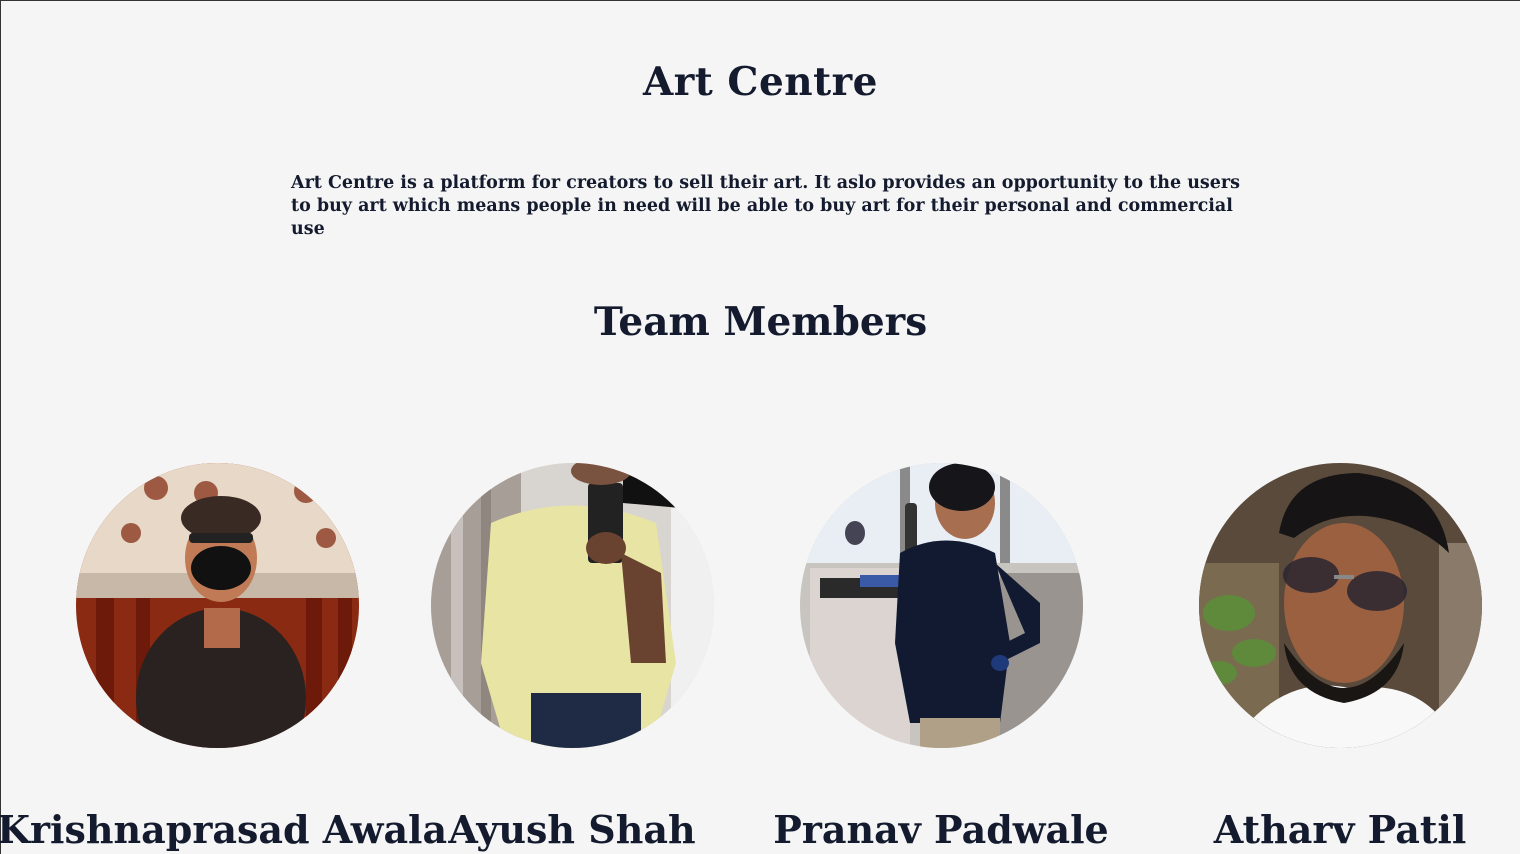  I want to click on team-member-card: Pranav Padwale, so click(941, 657).